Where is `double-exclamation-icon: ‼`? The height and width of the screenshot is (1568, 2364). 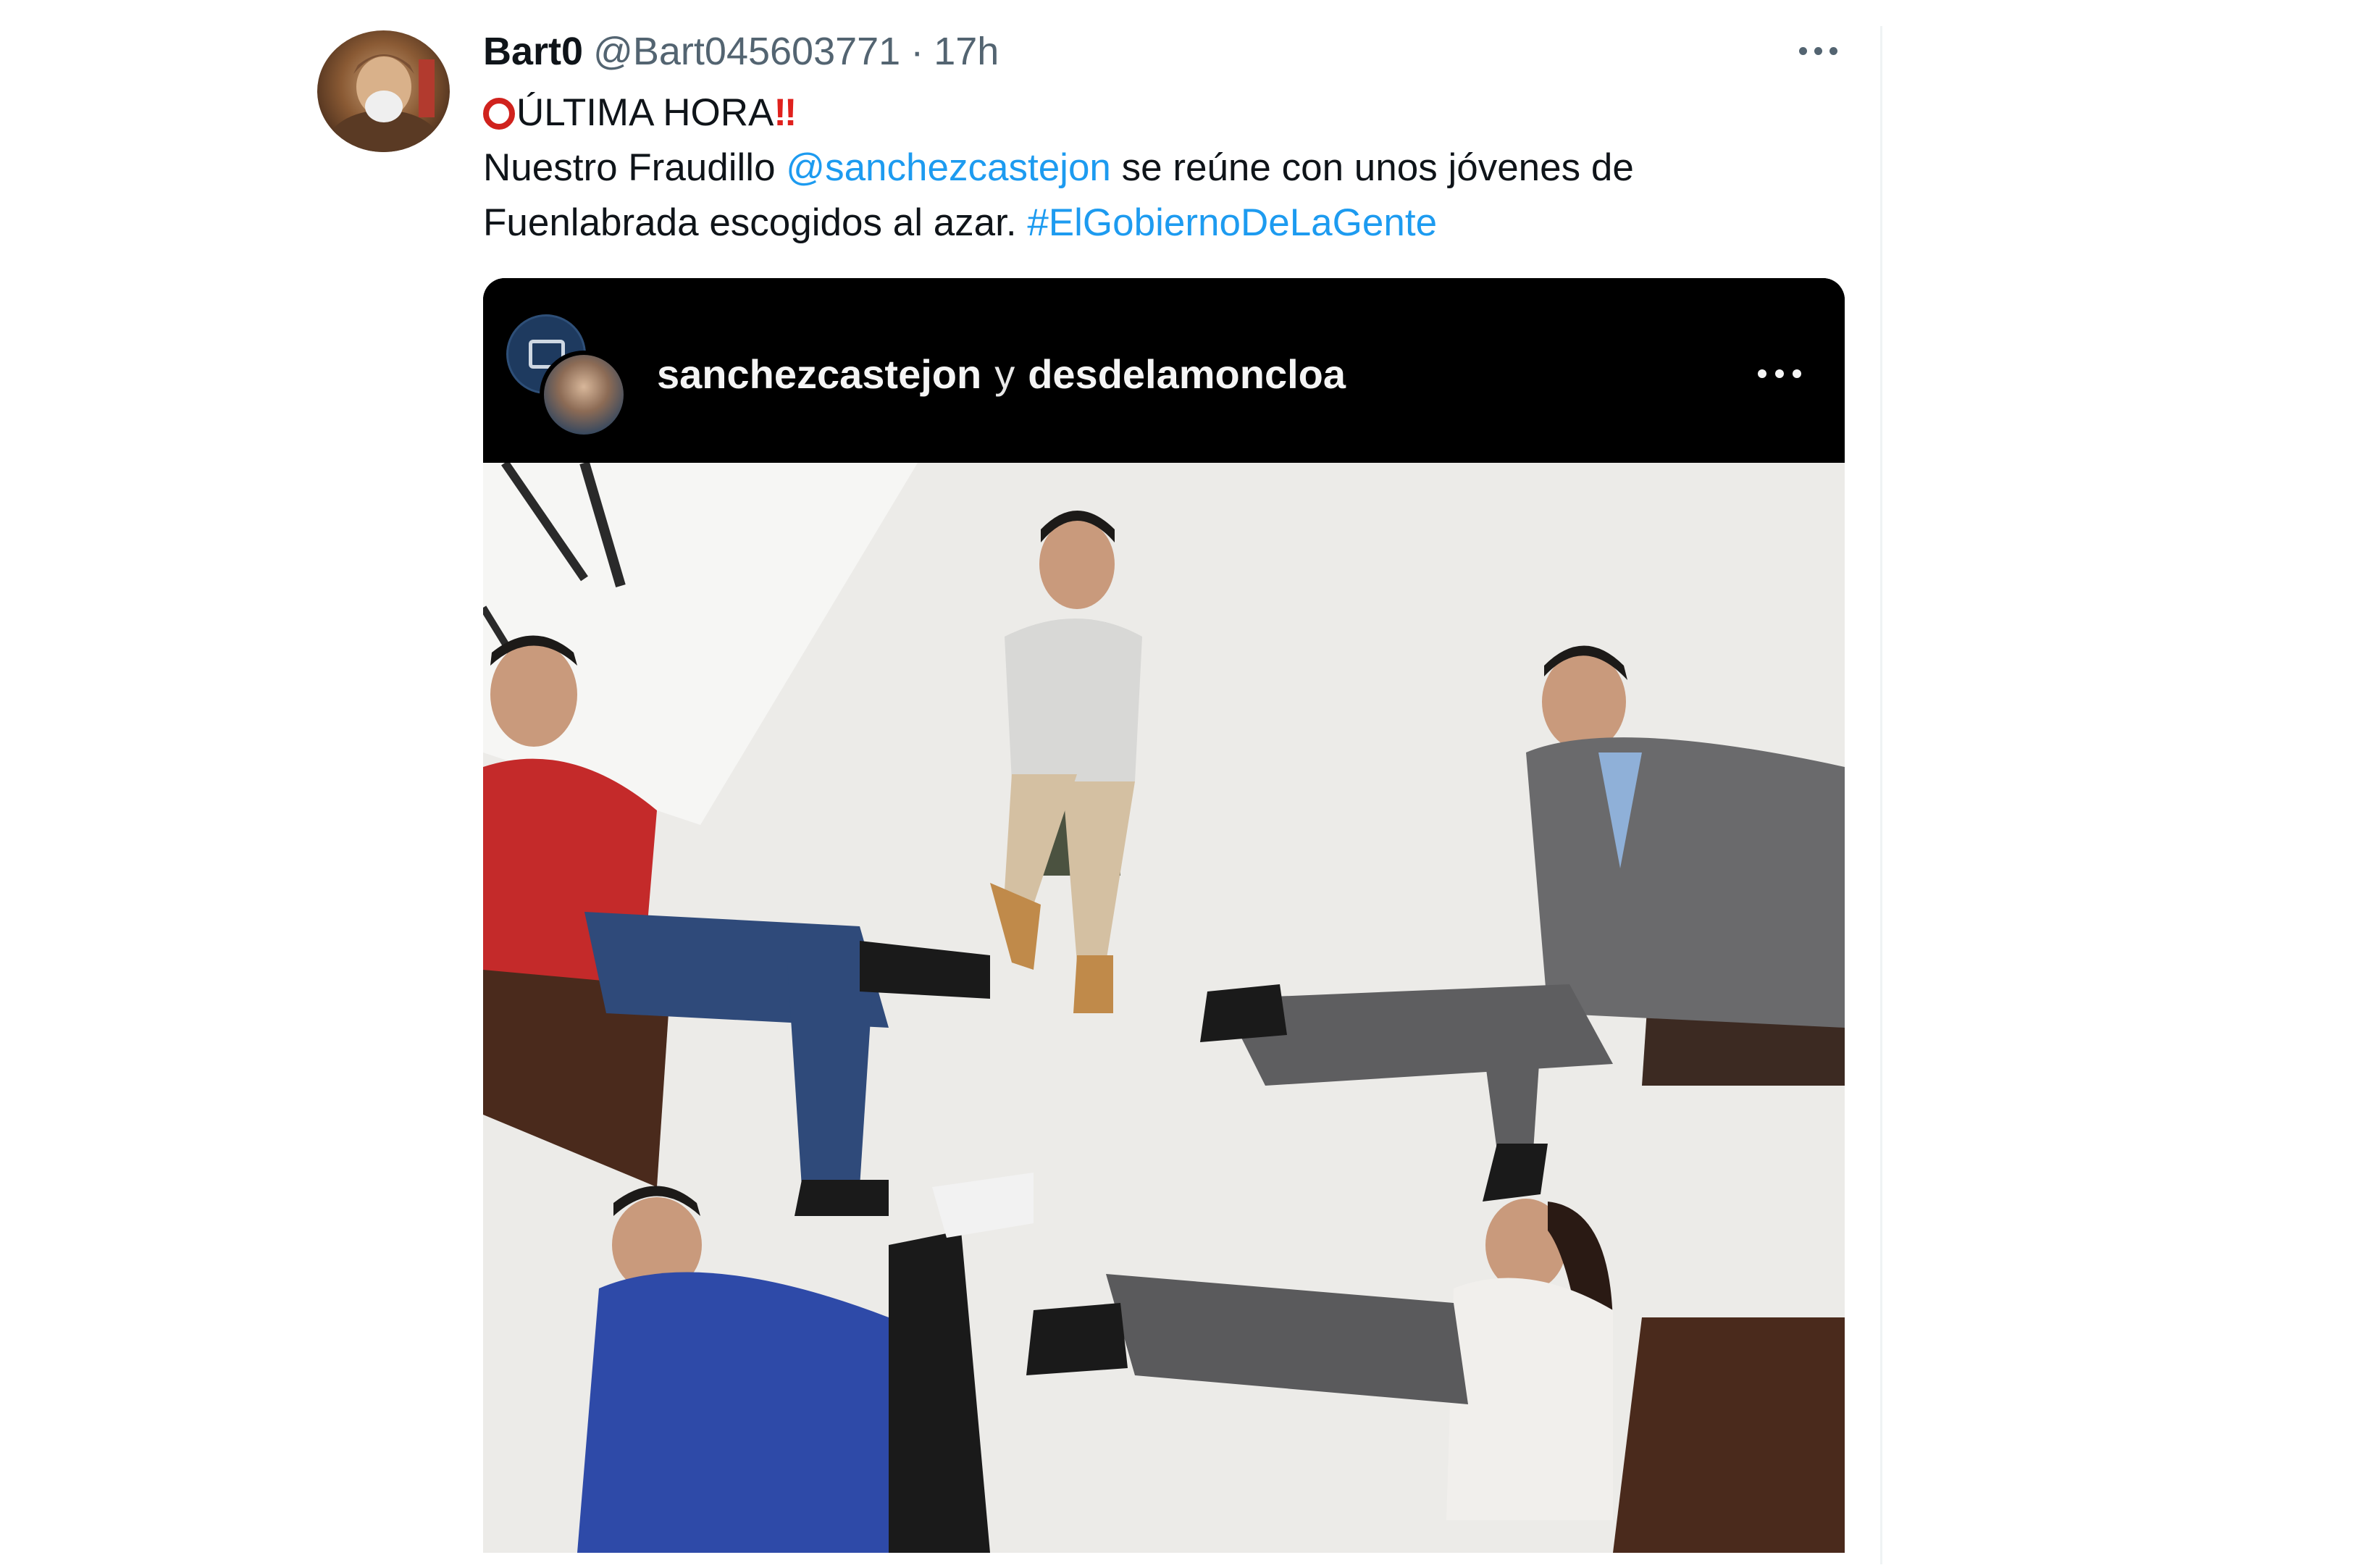 double-exclamation-icon: ‼ is located at coordinates (785, 112).